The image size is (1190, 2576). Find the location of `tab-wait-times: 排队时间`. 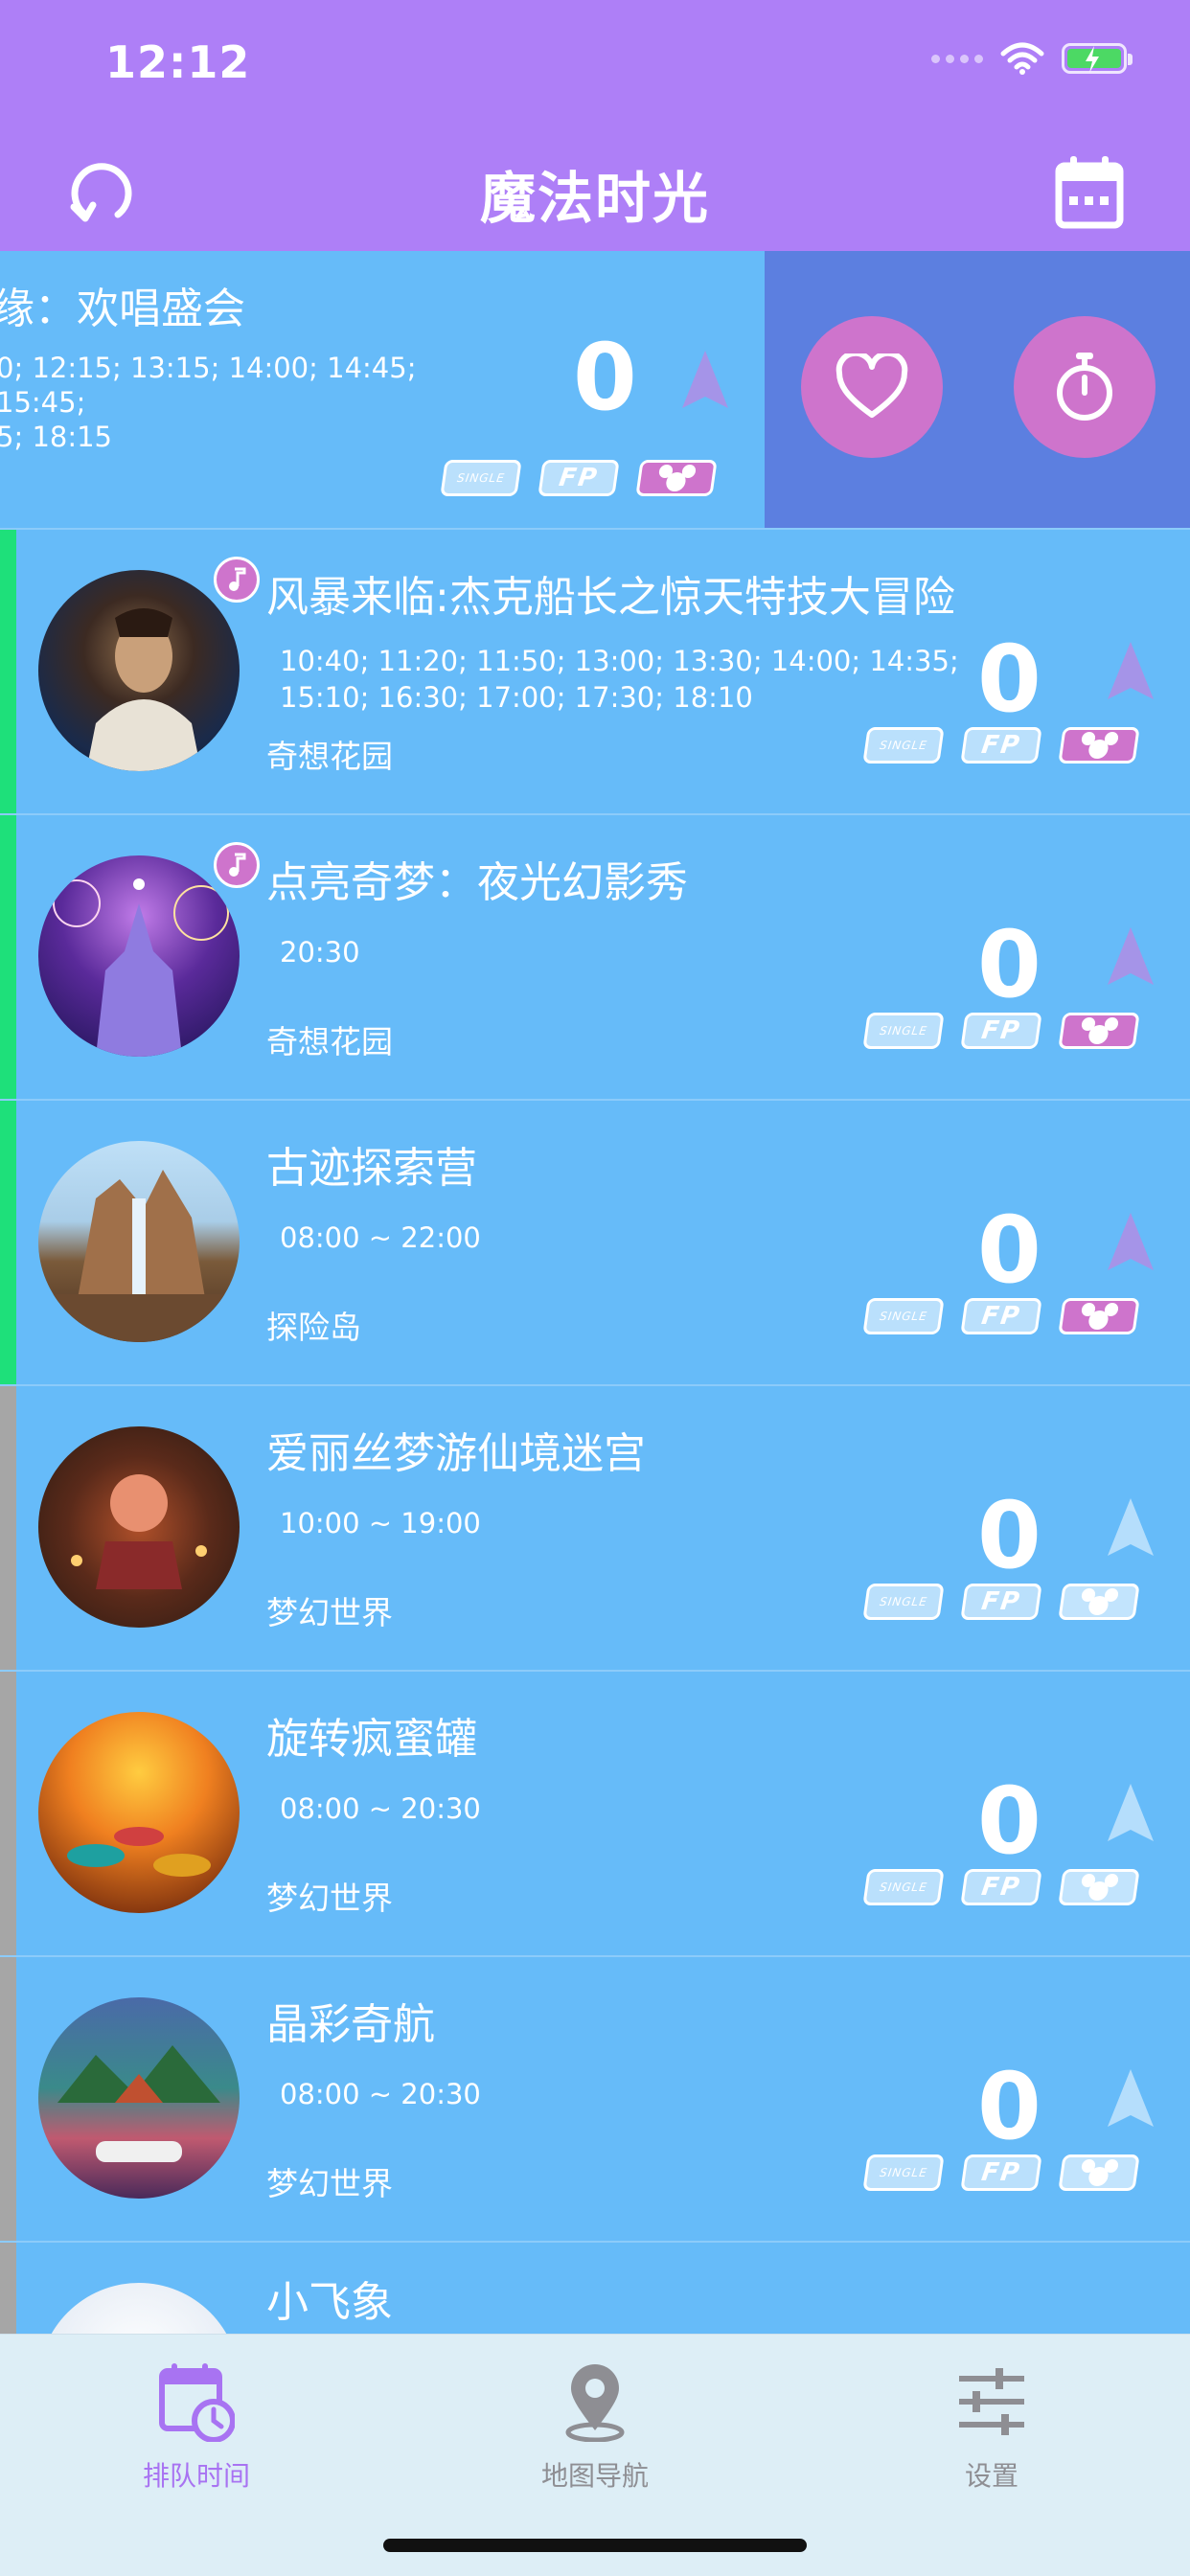

tab-wait-times: 排队时间 is located at coordinates (197, 2424).